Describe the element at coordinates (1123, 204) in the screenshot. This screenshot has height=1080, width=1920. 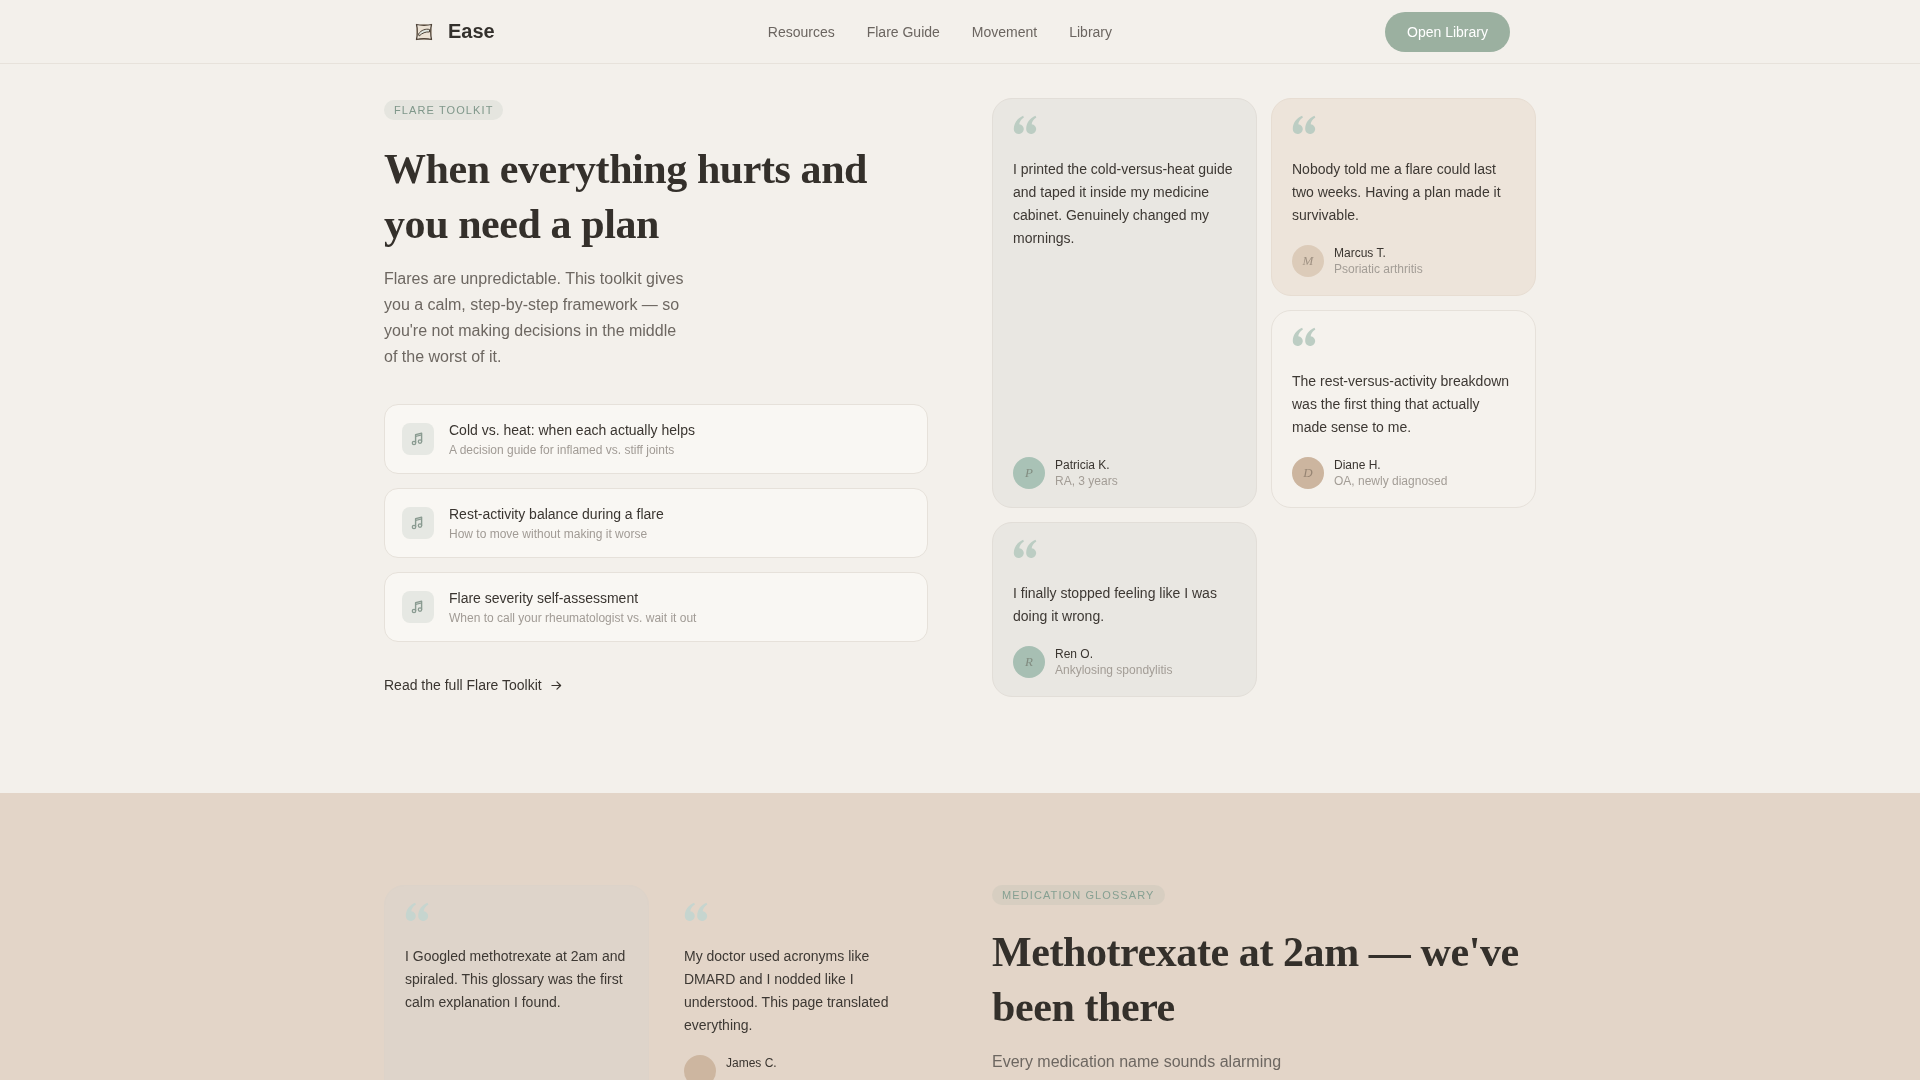
I see `testimonial-quote: I printed the cold-versus-heat guide and taped it inside my medicine cabinet. Genuinely changed my mornings.` at that location.